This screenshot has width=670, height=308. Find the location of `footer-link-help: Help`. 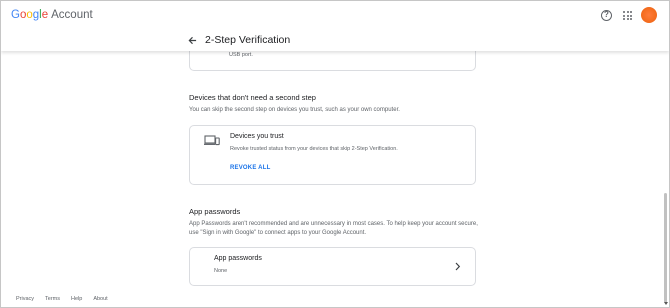

footer-link-help: Help is located at coordinates (76, 299).